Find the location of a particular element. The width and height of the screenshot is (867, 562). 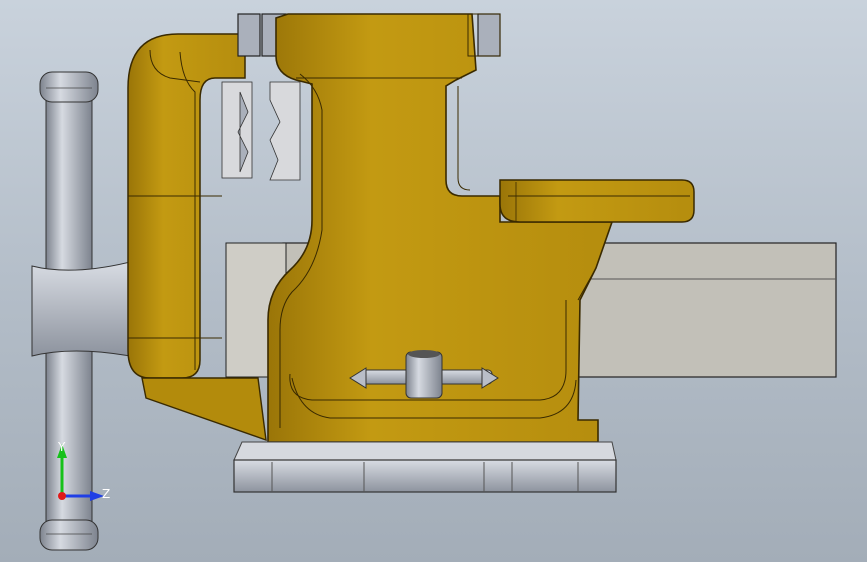

t-handle is located at coordinates (81, 311).